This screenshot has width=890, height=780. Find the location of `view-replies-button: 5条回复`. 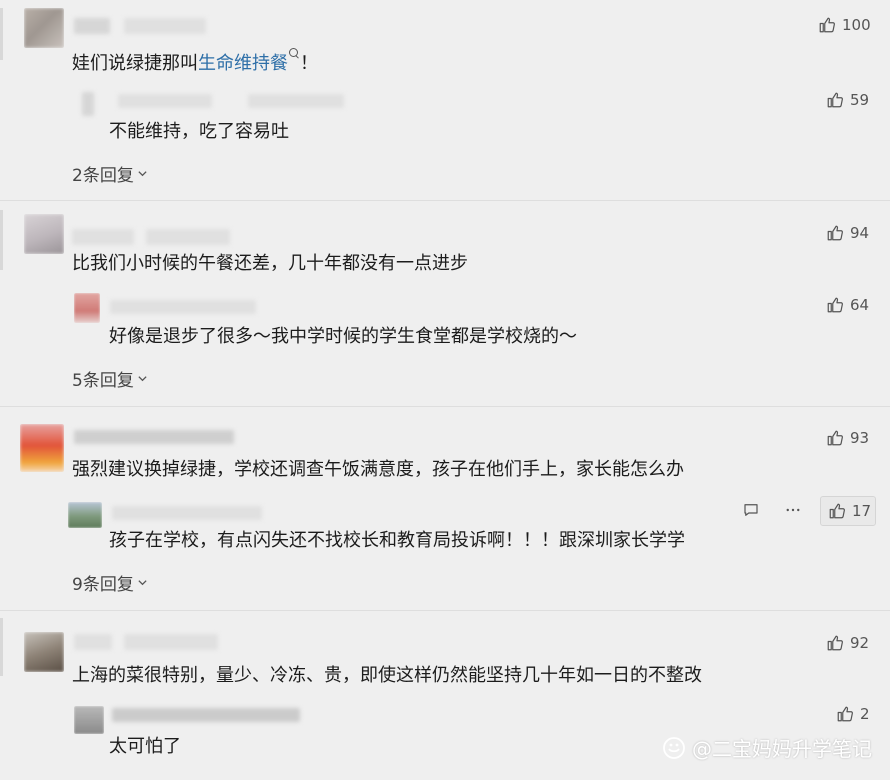

view-replies-button: 5条回复 is located at coordinates (110, 378).